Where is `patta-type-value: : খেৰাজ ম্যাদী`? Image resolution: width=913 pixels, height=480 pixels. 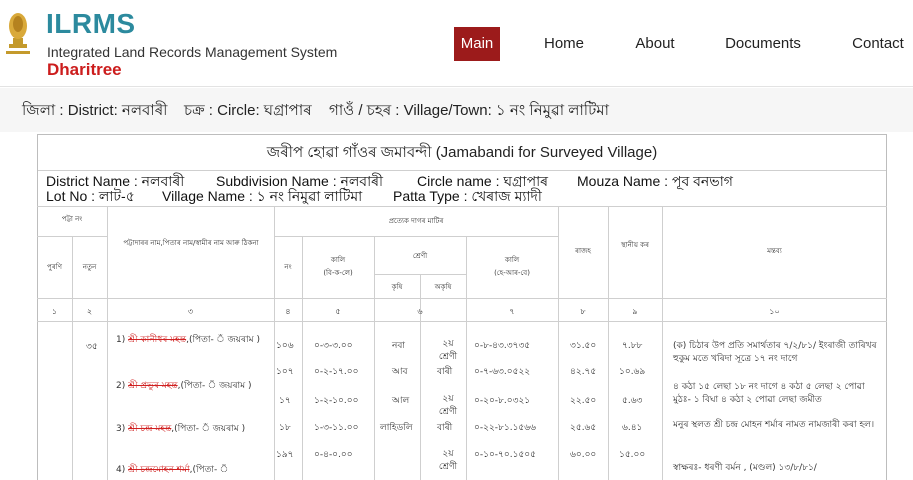 patta-type-value: : খেৰাজ ম্যাদী is located at coordinates (502, 196).